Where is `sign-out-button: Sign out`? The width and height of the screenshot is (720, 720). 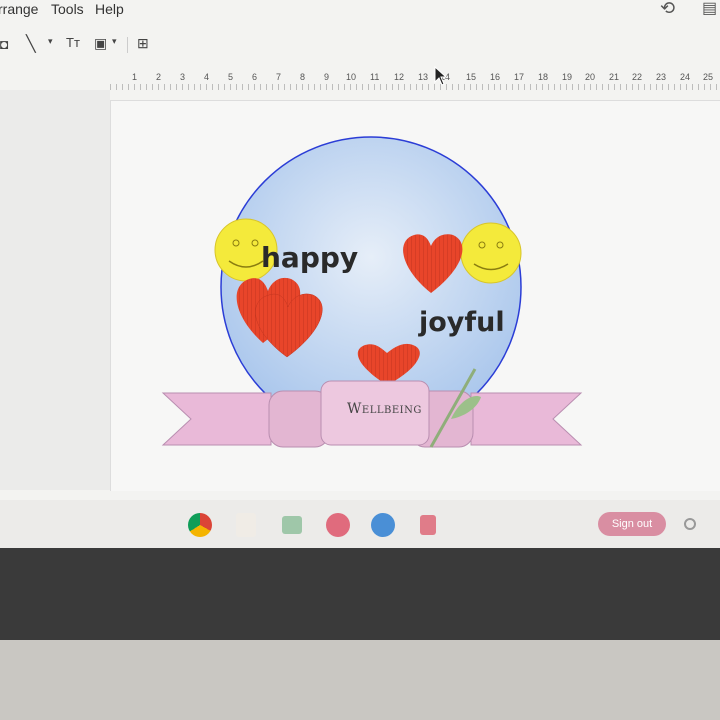 sign-out-button: Sign out is located at coordinates (632, 524).